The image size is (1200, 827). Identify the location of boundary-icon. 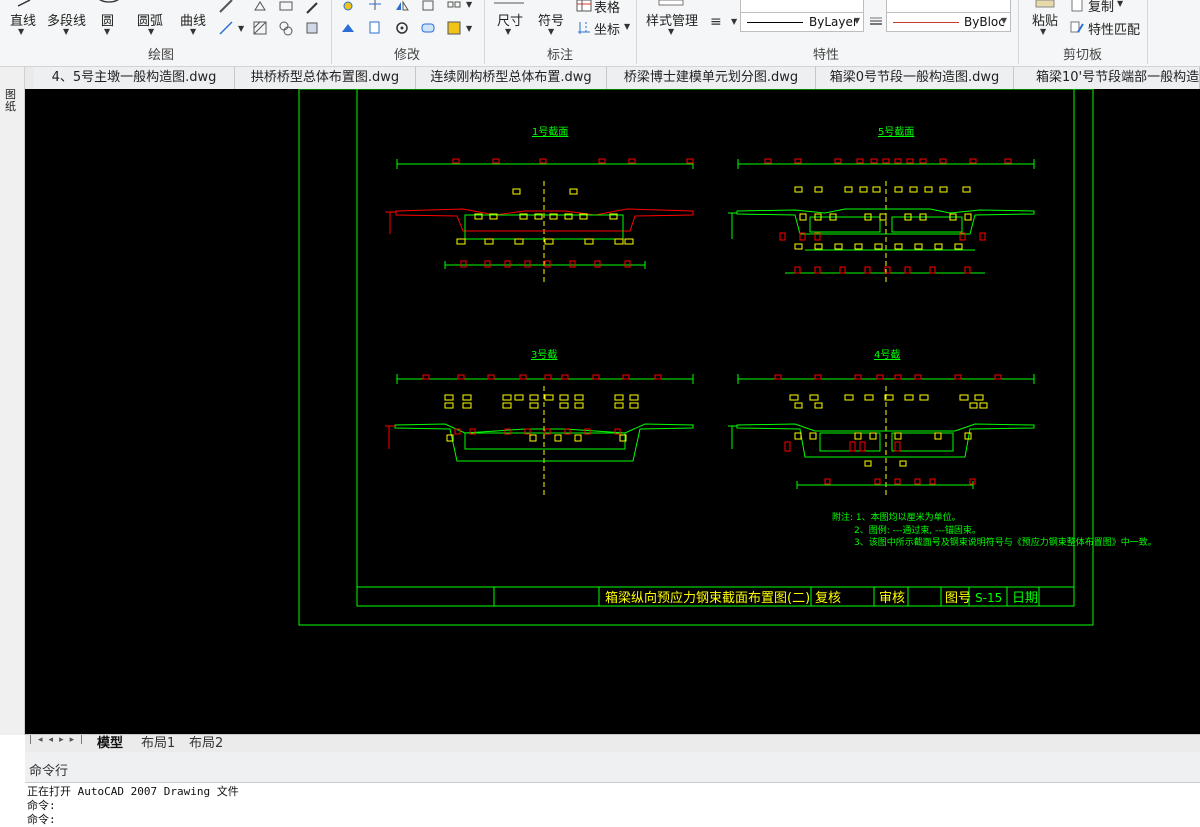
(286, 28).